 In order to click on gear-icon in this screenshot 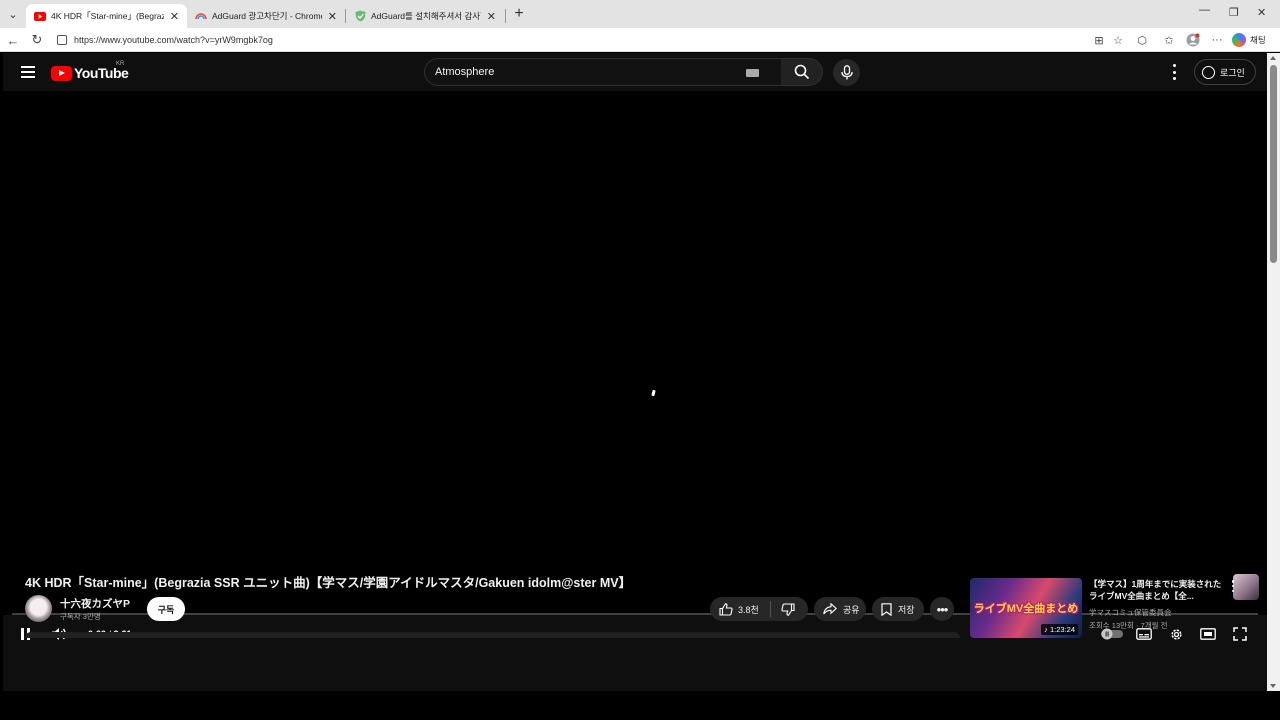, I will do `click(1176, 634)`.